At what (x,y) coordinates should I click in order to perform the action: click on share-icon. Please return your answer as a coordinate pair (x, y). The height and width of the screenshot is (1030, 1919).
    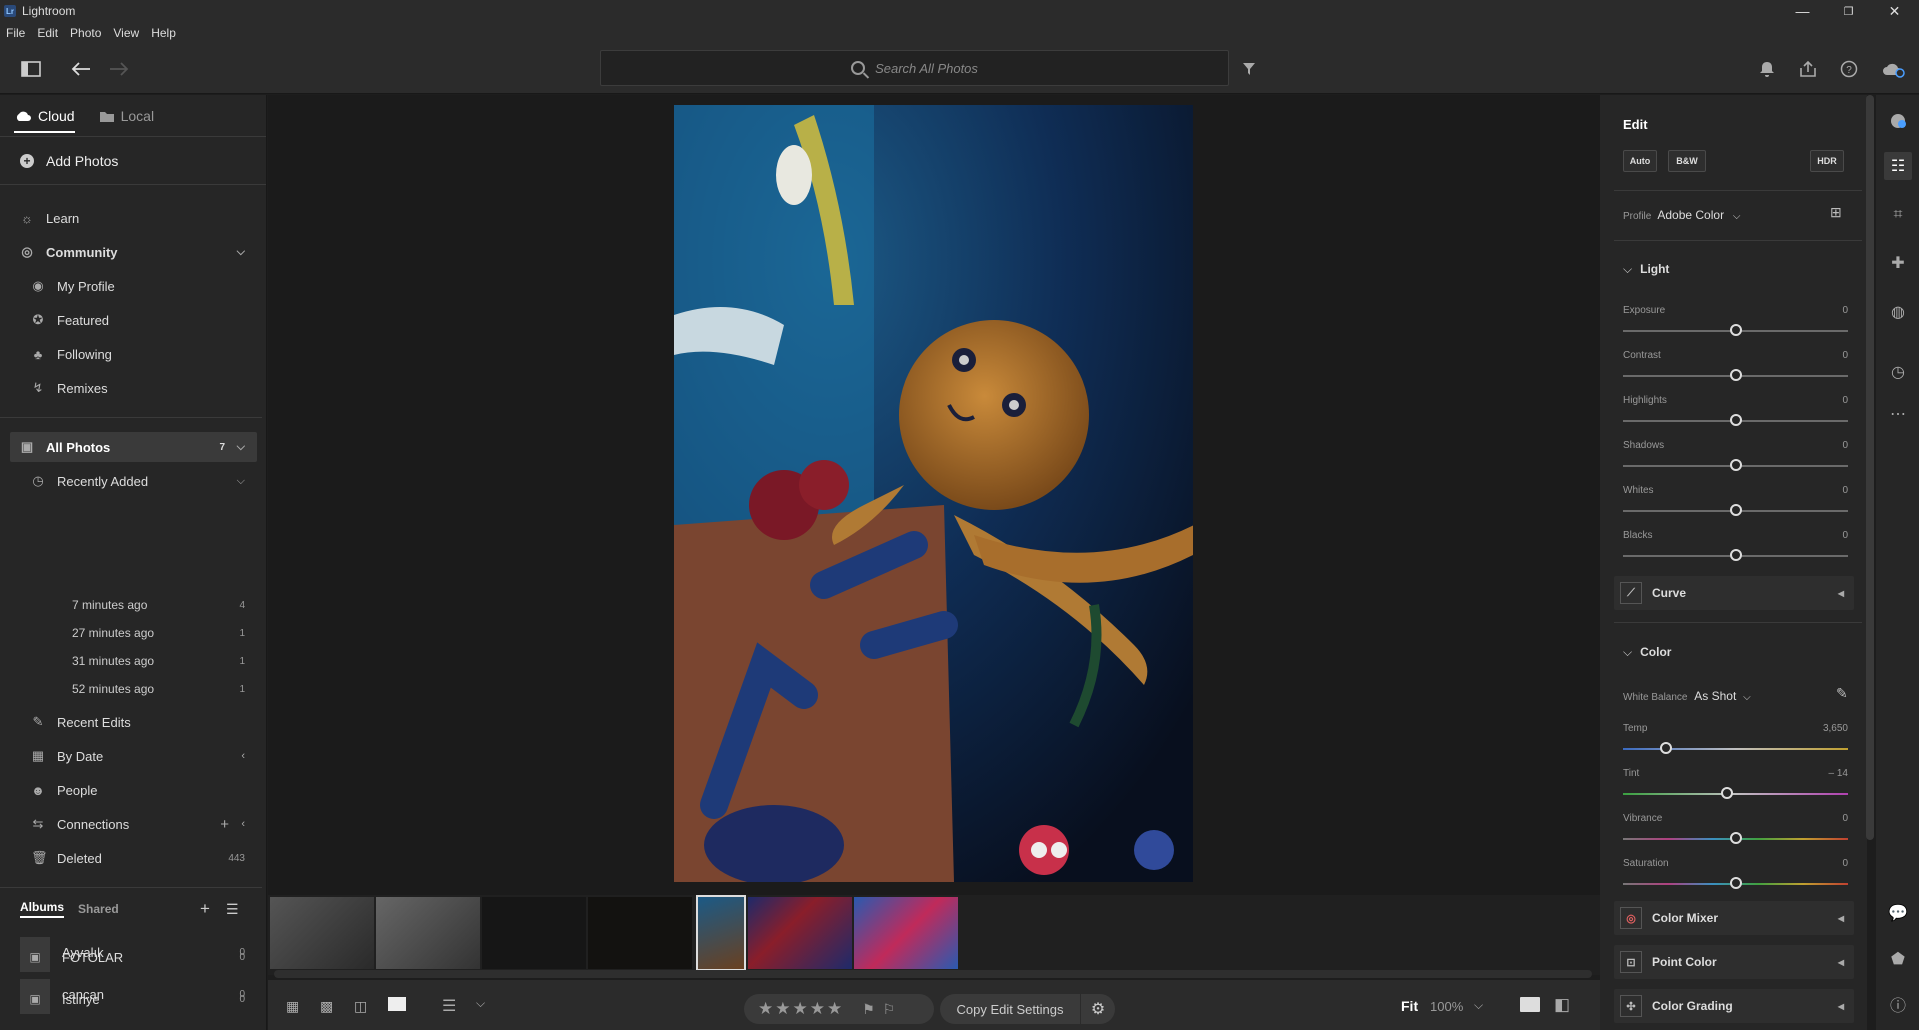
    Looking at the image, I should click on (1808, 69).